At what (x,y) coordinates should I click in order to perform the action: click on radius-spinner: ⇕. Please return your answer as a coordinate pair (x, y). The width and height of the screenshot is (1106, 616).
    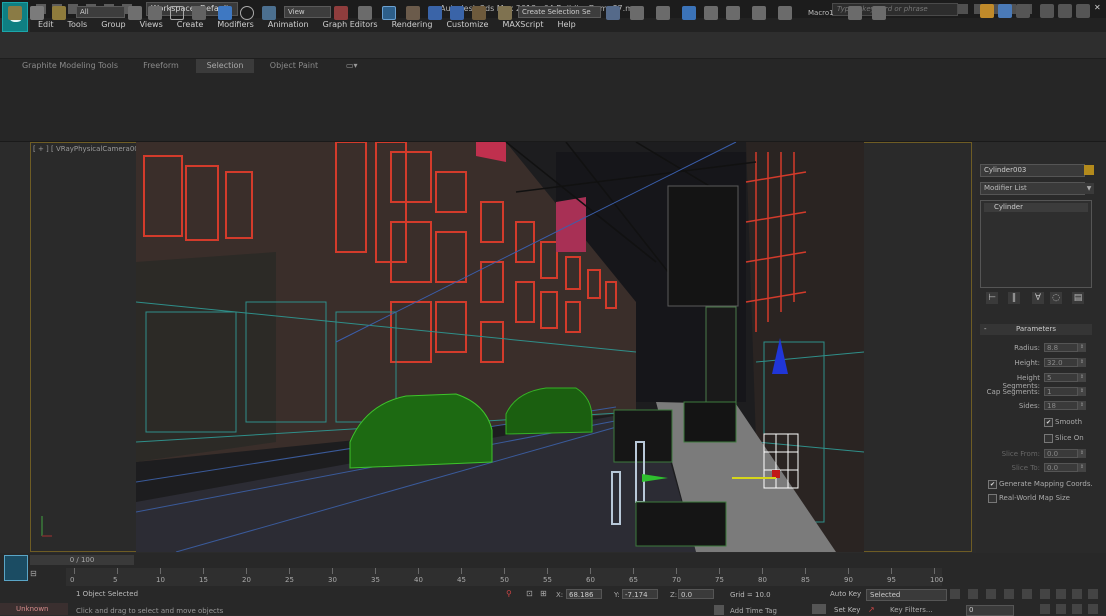
    Looking at the image, I should click on (1082, 347).